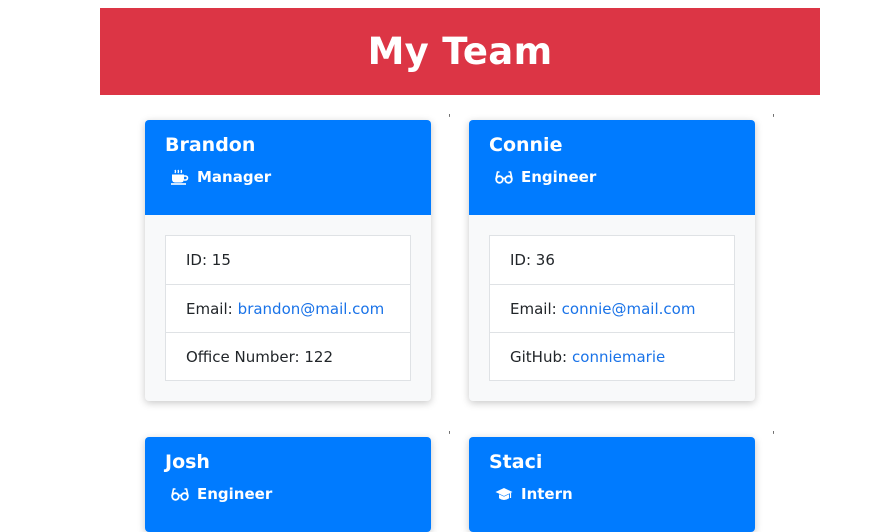  I want to click on card-header: Staci Intern, so click(612, 484).